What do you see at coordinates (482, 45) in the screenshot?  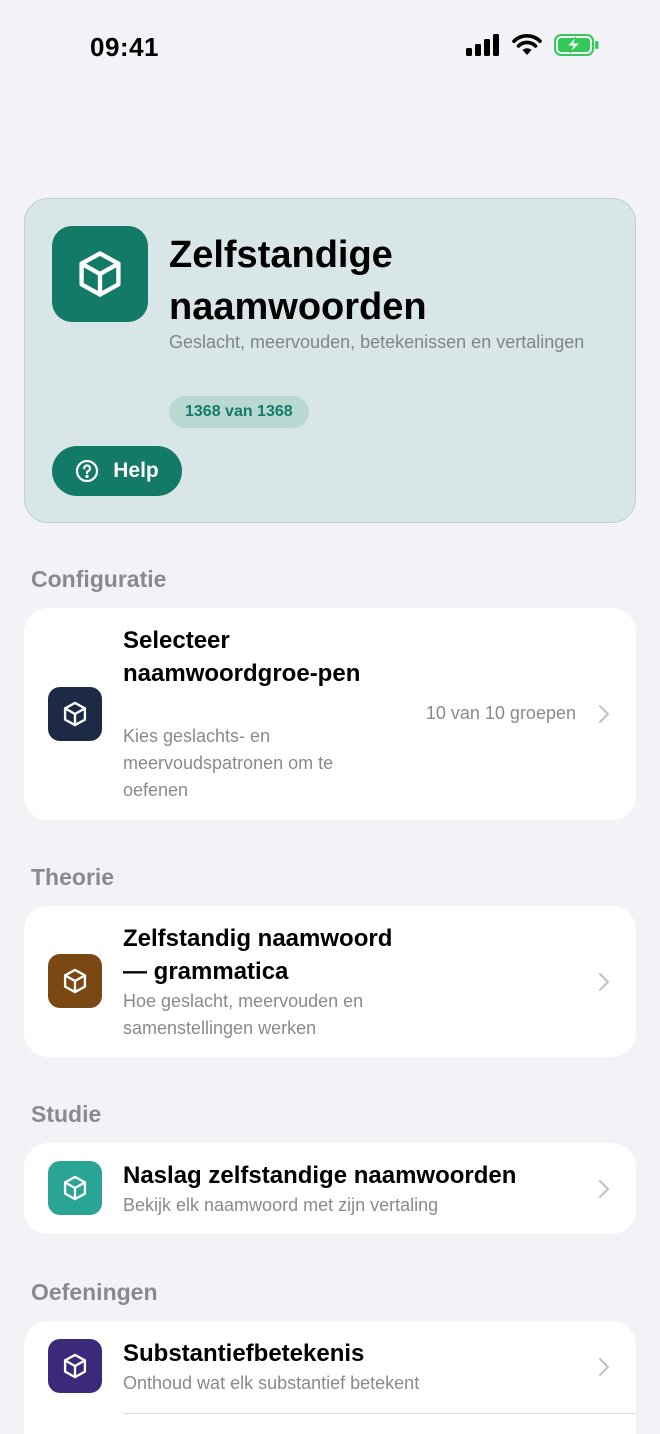 I see `cellular-signal-icon` at bounding box center [482, 45].